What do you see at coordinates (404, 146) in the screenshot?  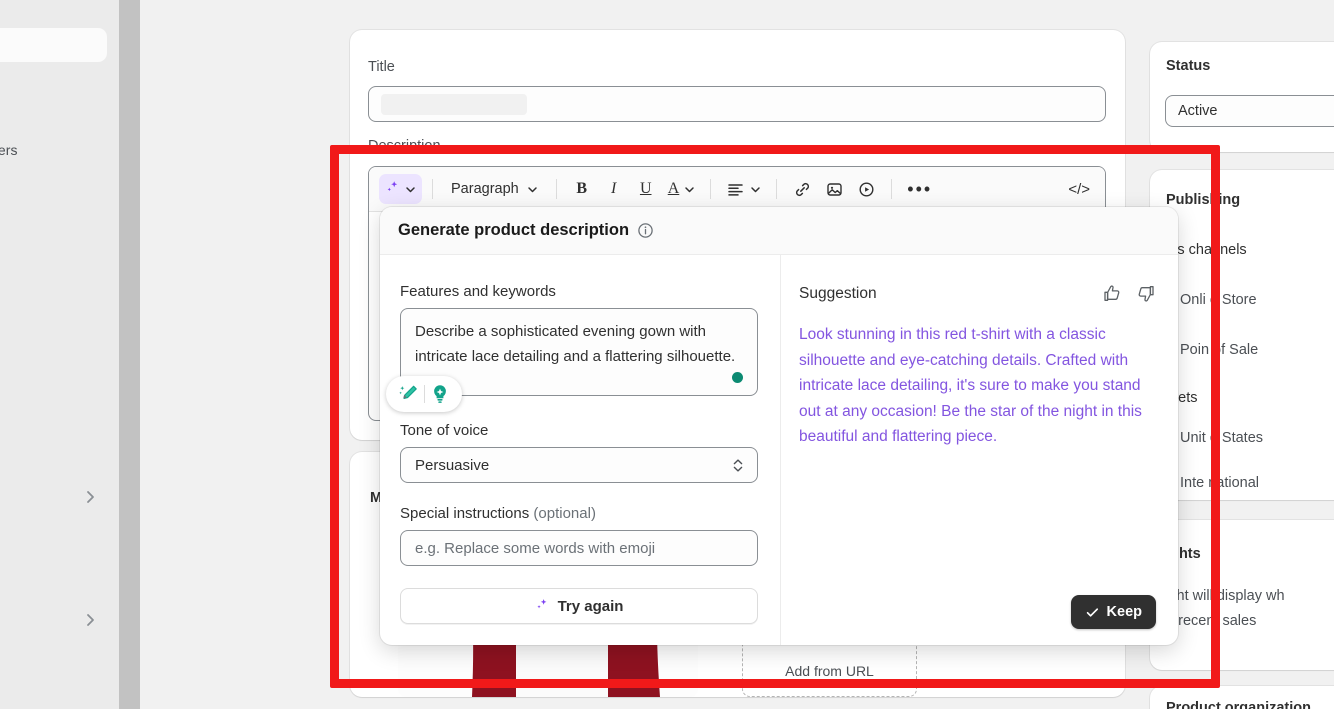 I see `description-label: Description` at bounding box center [404, 146].